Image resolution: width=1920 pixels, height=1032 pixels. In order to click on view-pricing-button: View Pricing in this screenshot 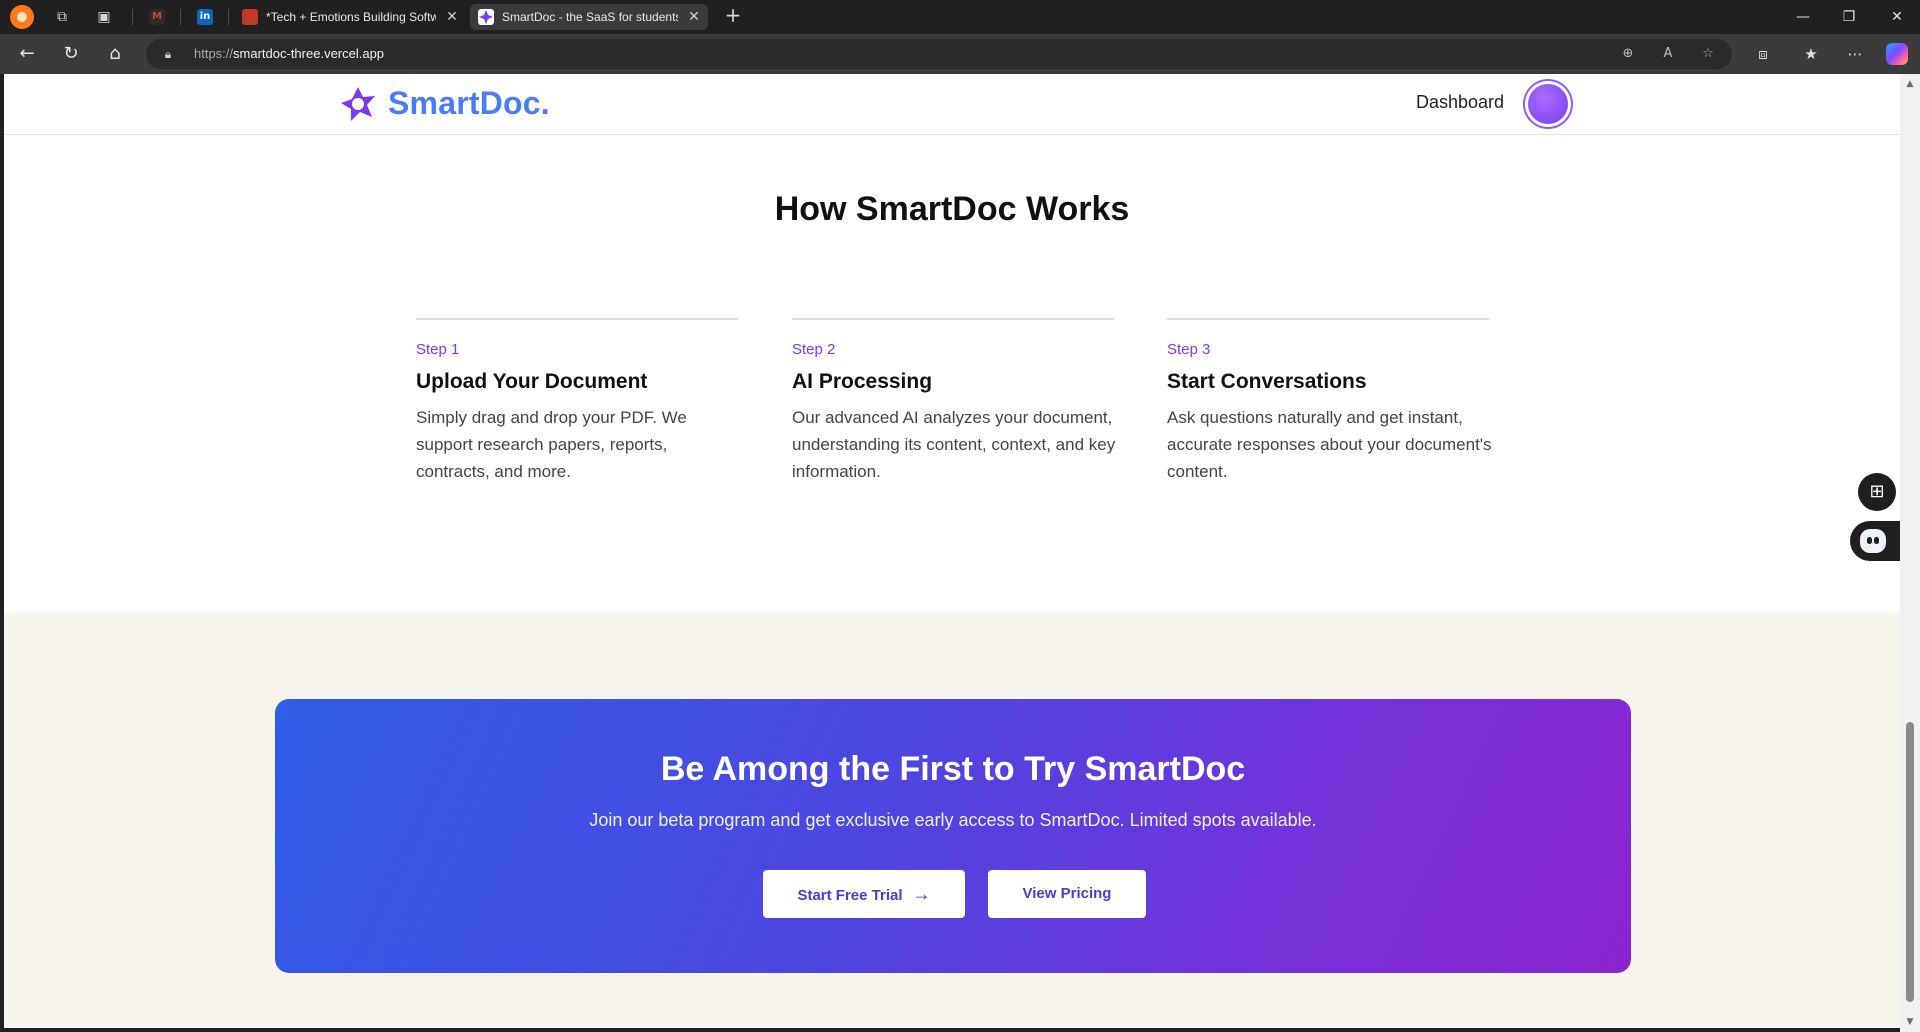, I will do `click(1067, 894)`.